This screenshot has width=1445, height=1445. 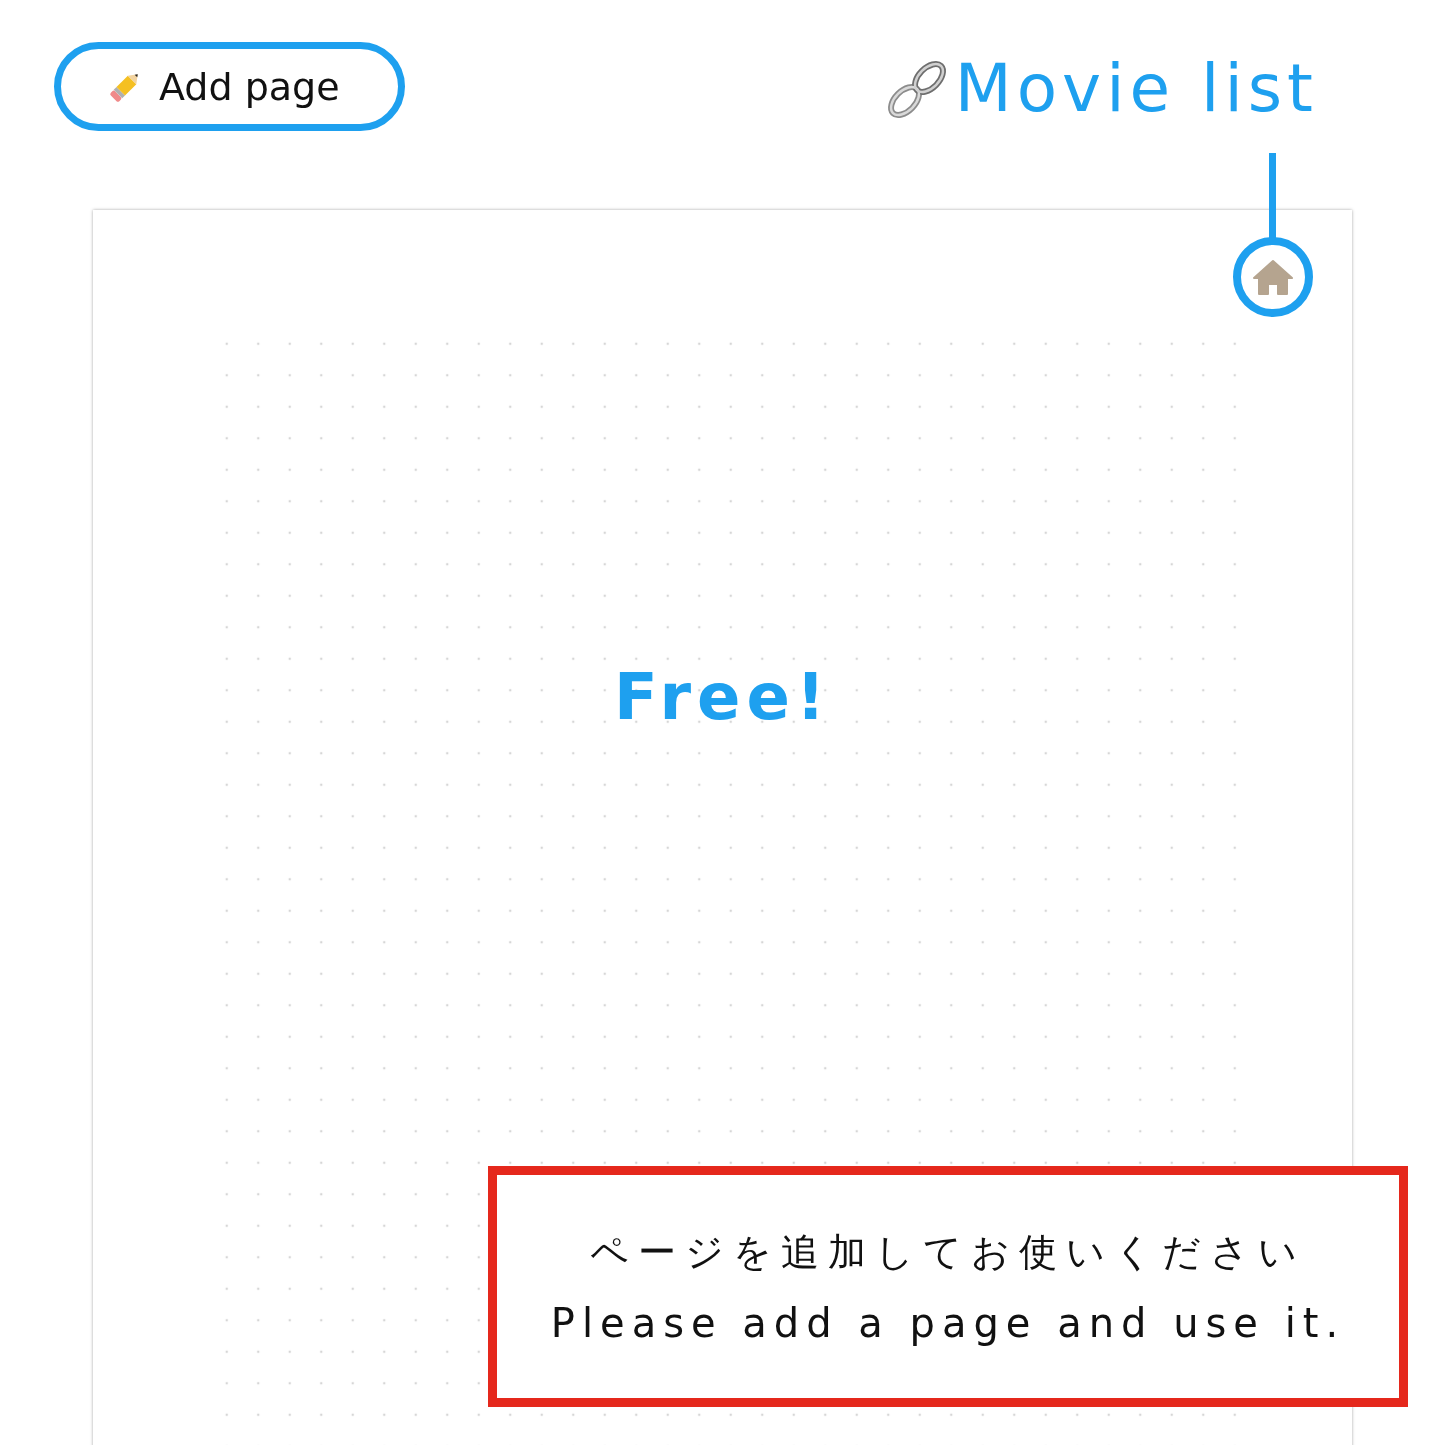 I want to click on home-icon, so click(x=1273, y=277).